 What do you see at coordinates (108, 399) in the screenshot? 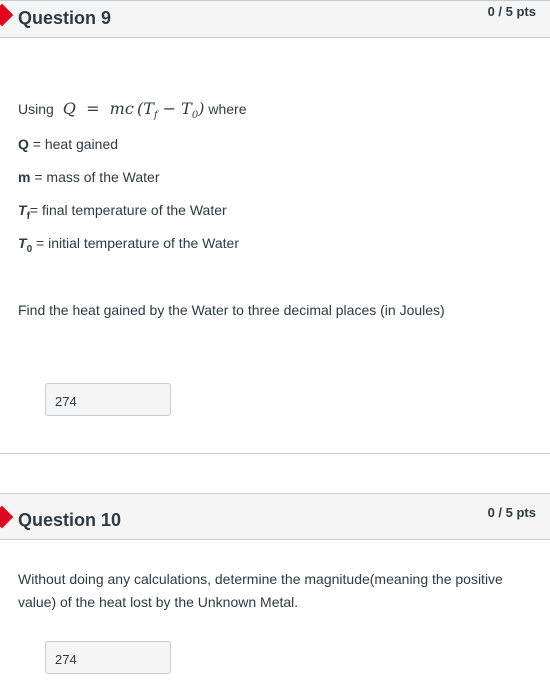
I see `question-9-answer-field: 274` at bounding box center [108, 399].